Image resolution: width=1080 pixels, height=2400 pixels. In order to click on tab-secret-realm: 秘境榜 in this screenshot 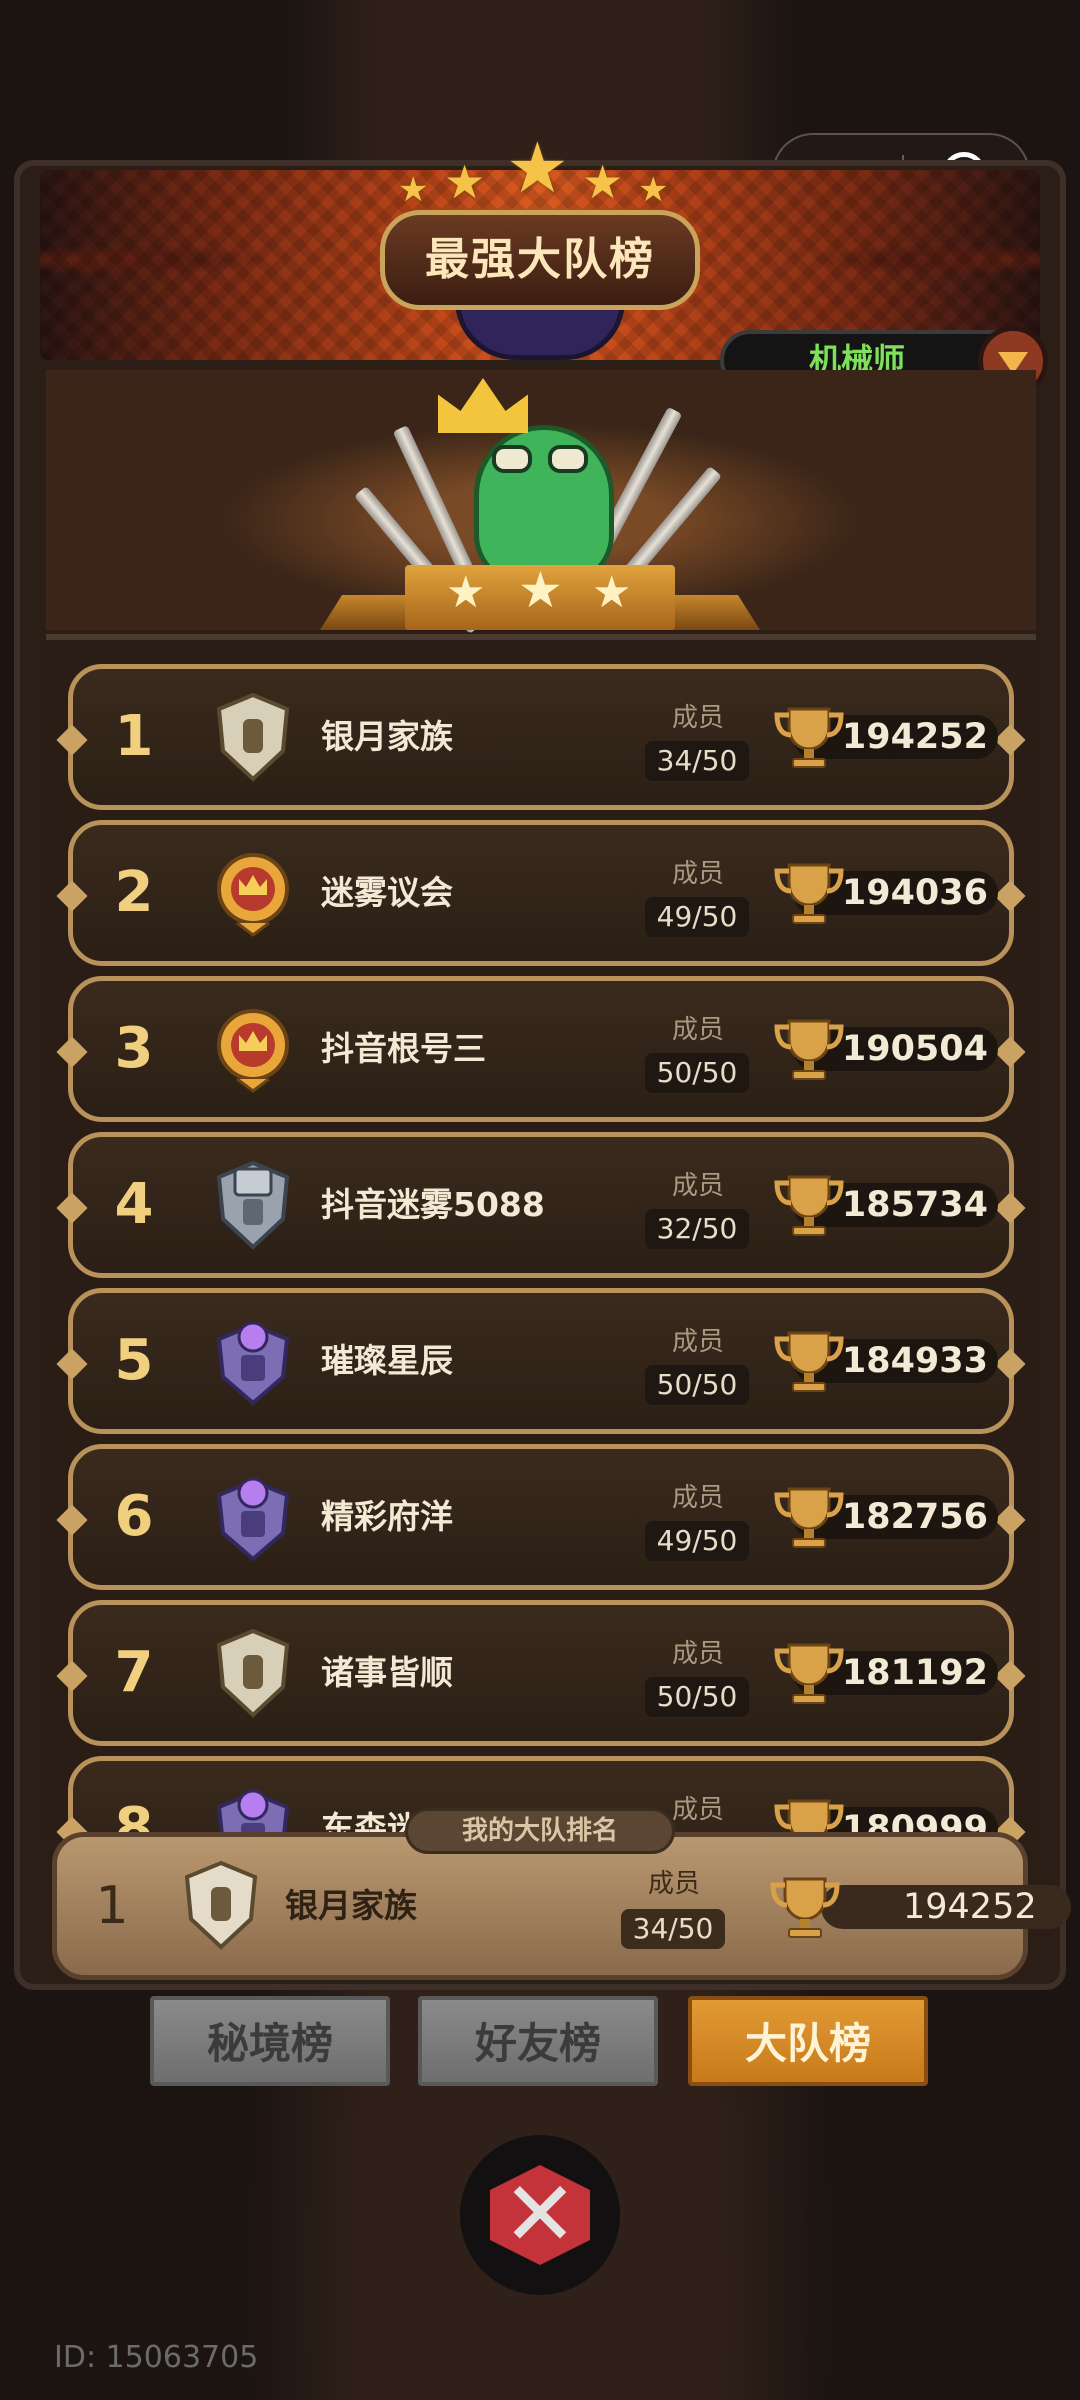, I will do `click(270, 2041)`.